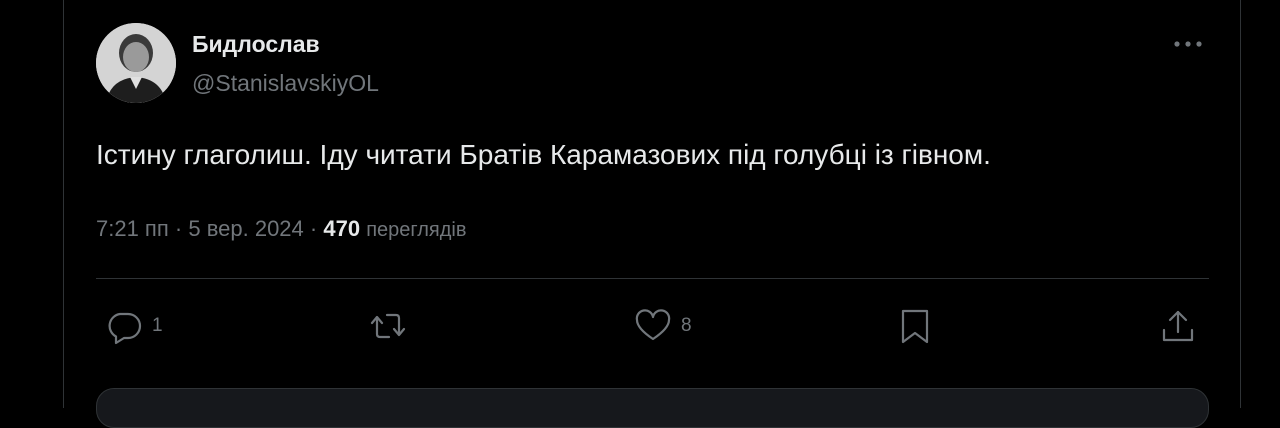 Image resolution: width=1280 pixels, height=428 pixels. What do you see at coordinates (652, 408) in the screenshot?
I see `reply-composer` at bounding box center [652, 408].